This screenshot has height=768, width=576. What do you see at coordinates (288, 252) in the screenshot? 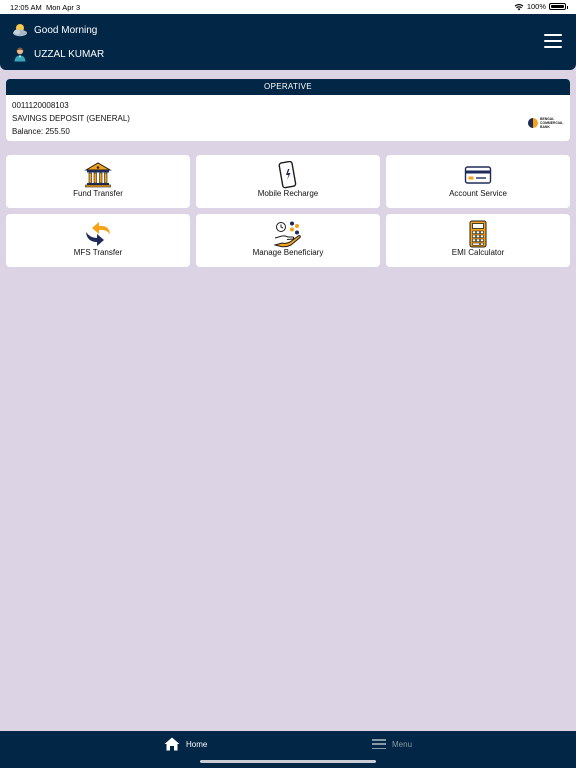
I see `manage-beneficiary-label: Manage Beneficiary` at bounding box center [288, 252].